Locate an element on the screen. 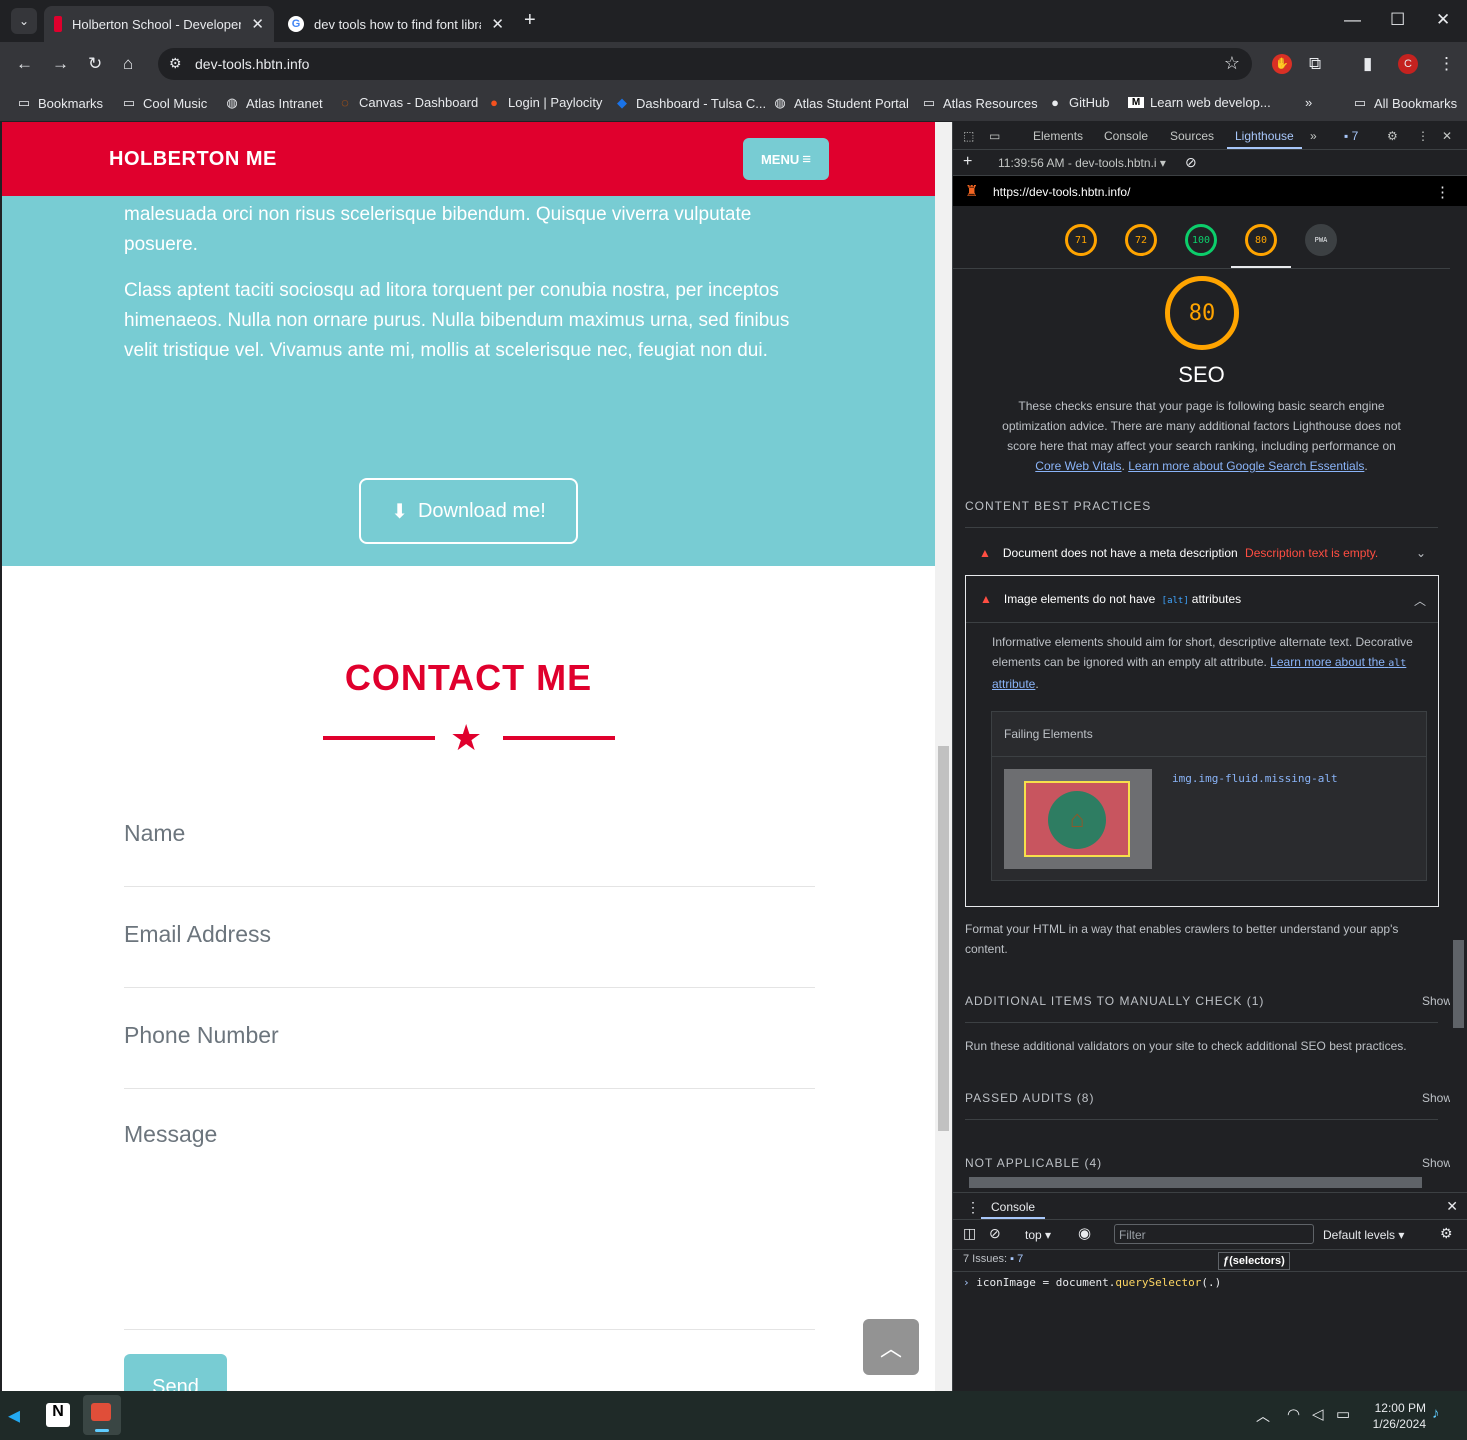 The image size is (1467, 1440). score-gauge-seo: 80 is located at coordinates (1261, 240).